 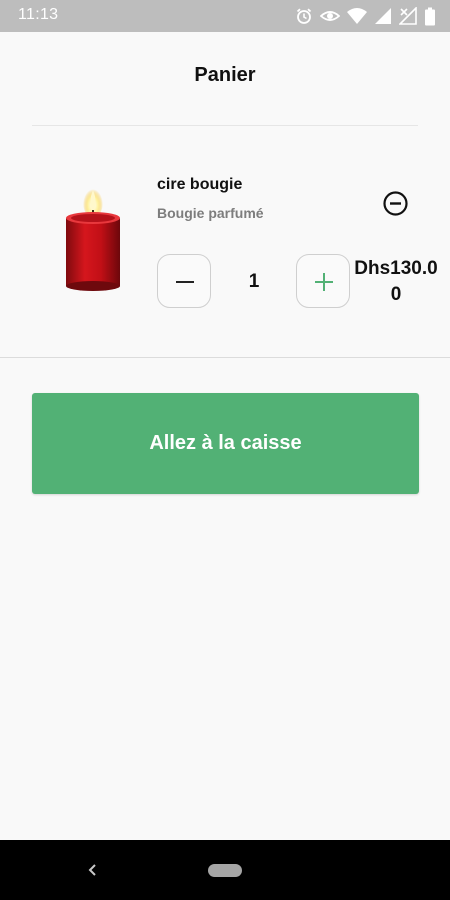 I want to click on minus-icon, so click(x=185, y=282).